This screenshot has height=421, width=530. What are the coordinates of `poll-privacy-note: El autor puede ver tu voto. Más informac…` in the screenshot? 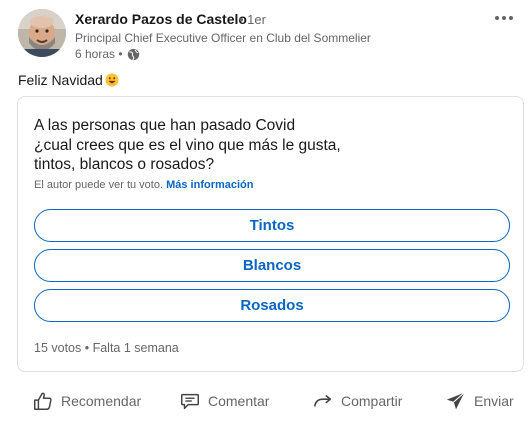 It's located at (144, 185).